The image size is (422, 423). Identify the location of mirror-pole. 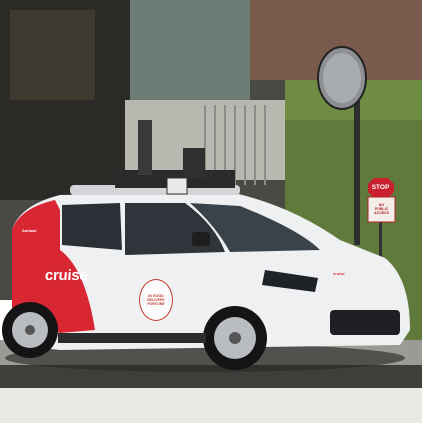
(357, 170).